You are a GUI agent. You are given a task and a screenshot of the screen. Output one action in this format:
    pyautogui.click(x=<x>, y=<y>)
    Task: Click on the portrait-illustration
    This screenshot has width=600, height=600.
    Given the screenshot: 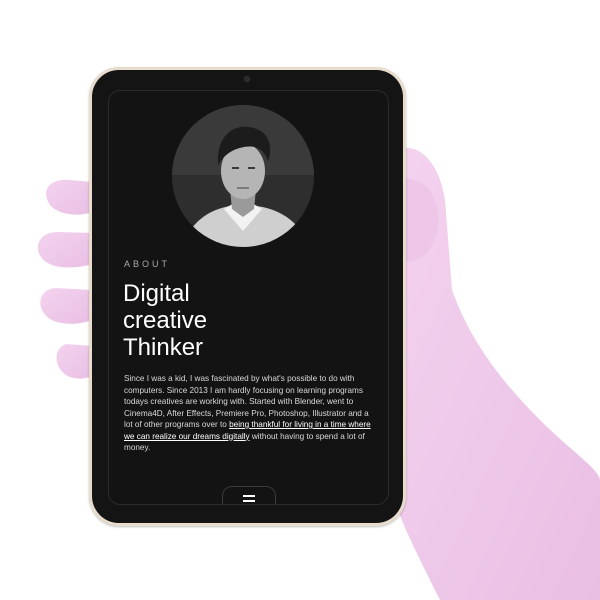 What is the action you would take?
    pyautogui.click(x=243, y=176)
    